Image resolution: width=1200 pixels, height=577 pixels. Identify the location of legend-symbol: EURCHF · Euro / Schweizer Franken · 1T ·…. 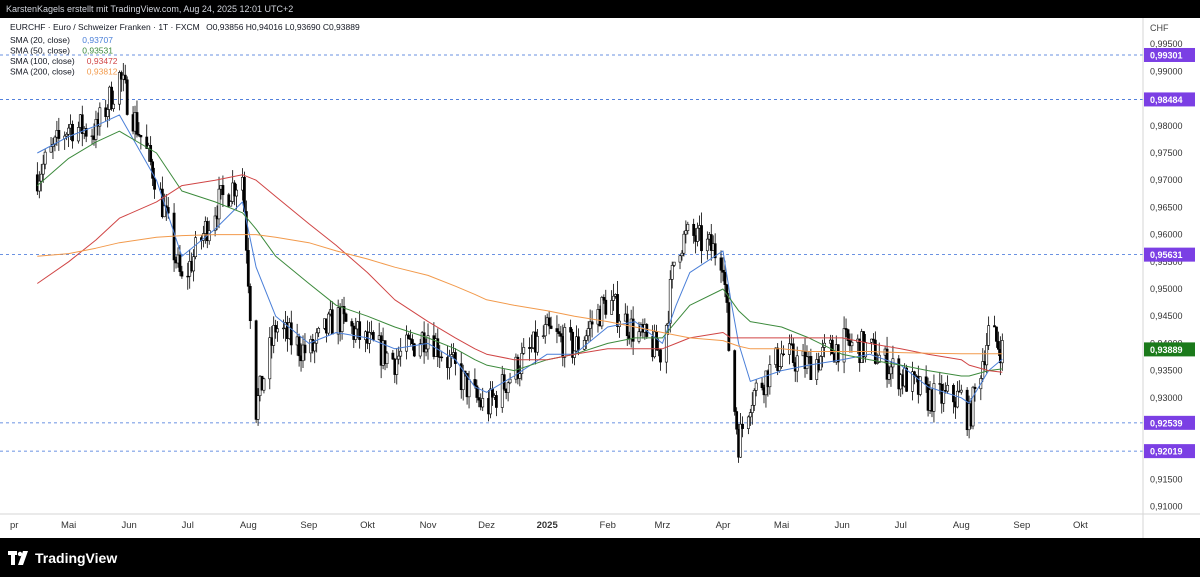
(105, 27).